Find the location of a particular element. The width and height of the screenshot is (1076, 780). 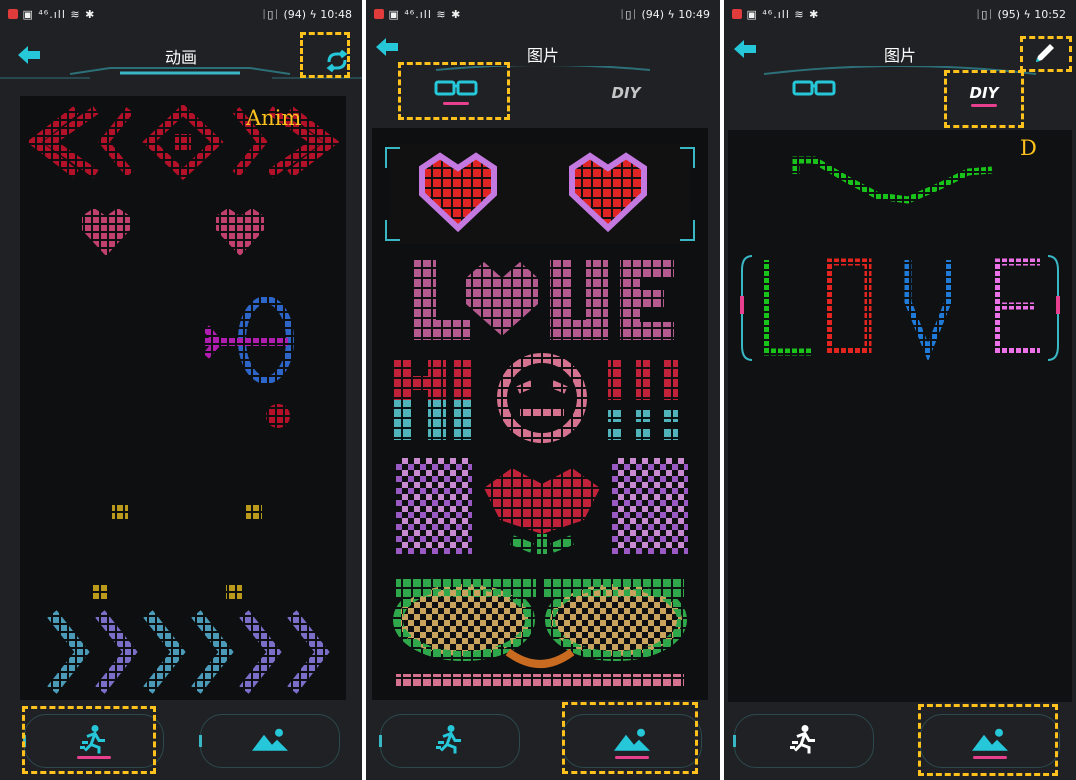

diy-pixel-art is located at coordinates (900, 259).